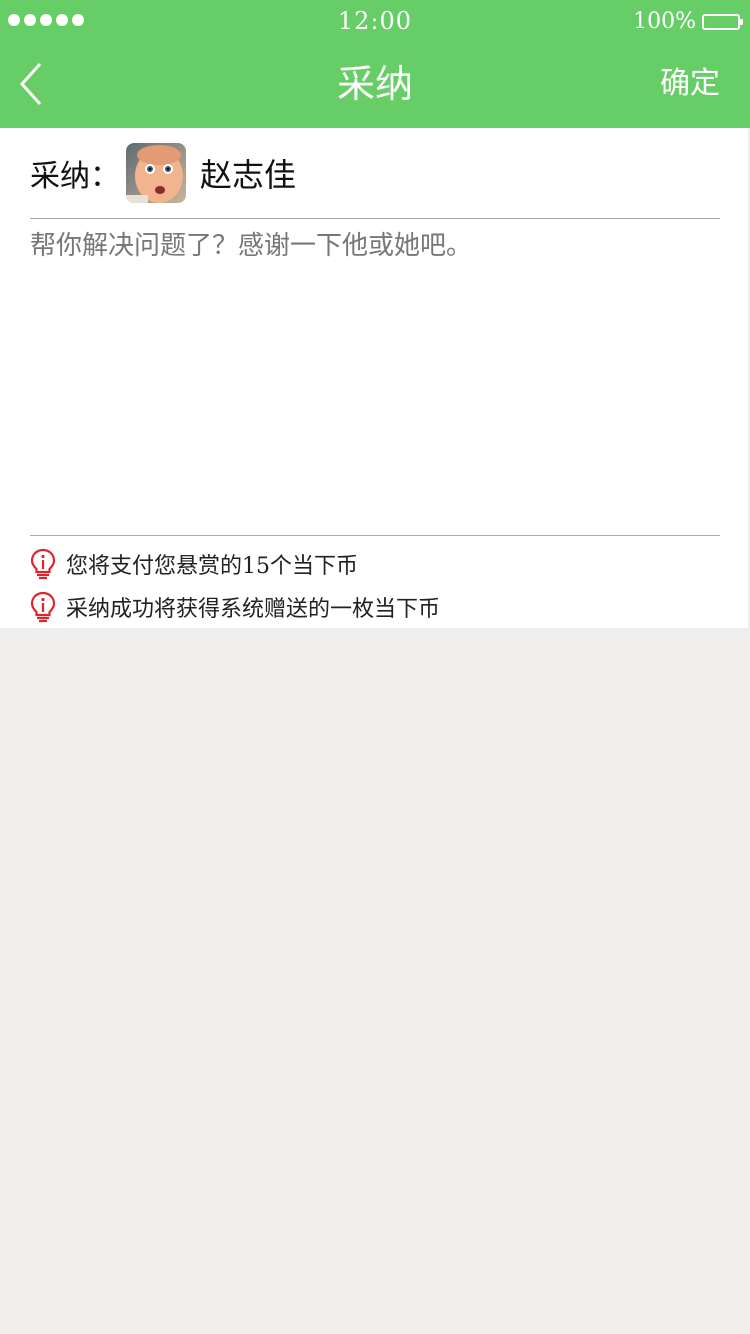 This screenshot has width=750, height=1334. Describe the element at coordinates (212, 566) in the screenshot. I see `tip-text: 您将支付您悬赏的15个当下币` at that location.